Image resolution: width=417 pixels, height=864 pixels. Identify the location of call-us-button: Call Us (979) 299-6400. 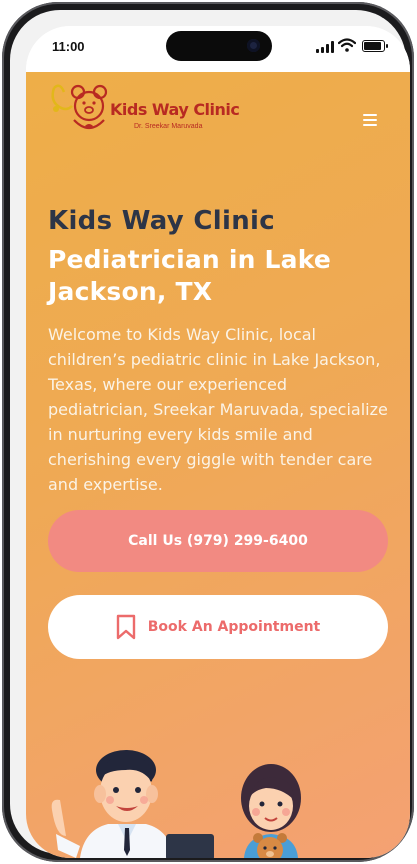
(218, 541).